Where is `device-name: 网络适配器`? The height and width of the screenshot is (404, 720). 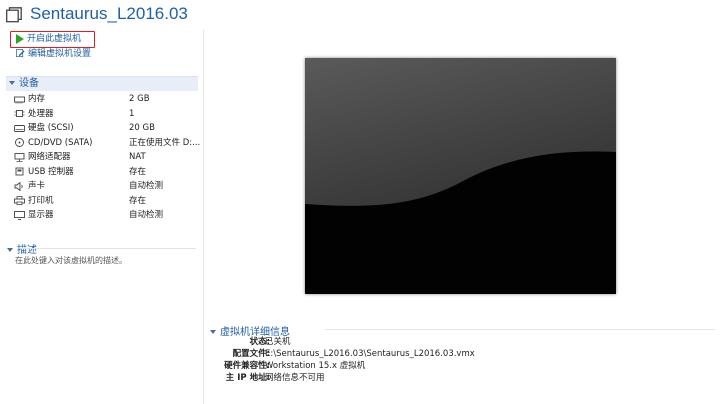 device-name: 网络适配器 is located at coordinates (49, 157).